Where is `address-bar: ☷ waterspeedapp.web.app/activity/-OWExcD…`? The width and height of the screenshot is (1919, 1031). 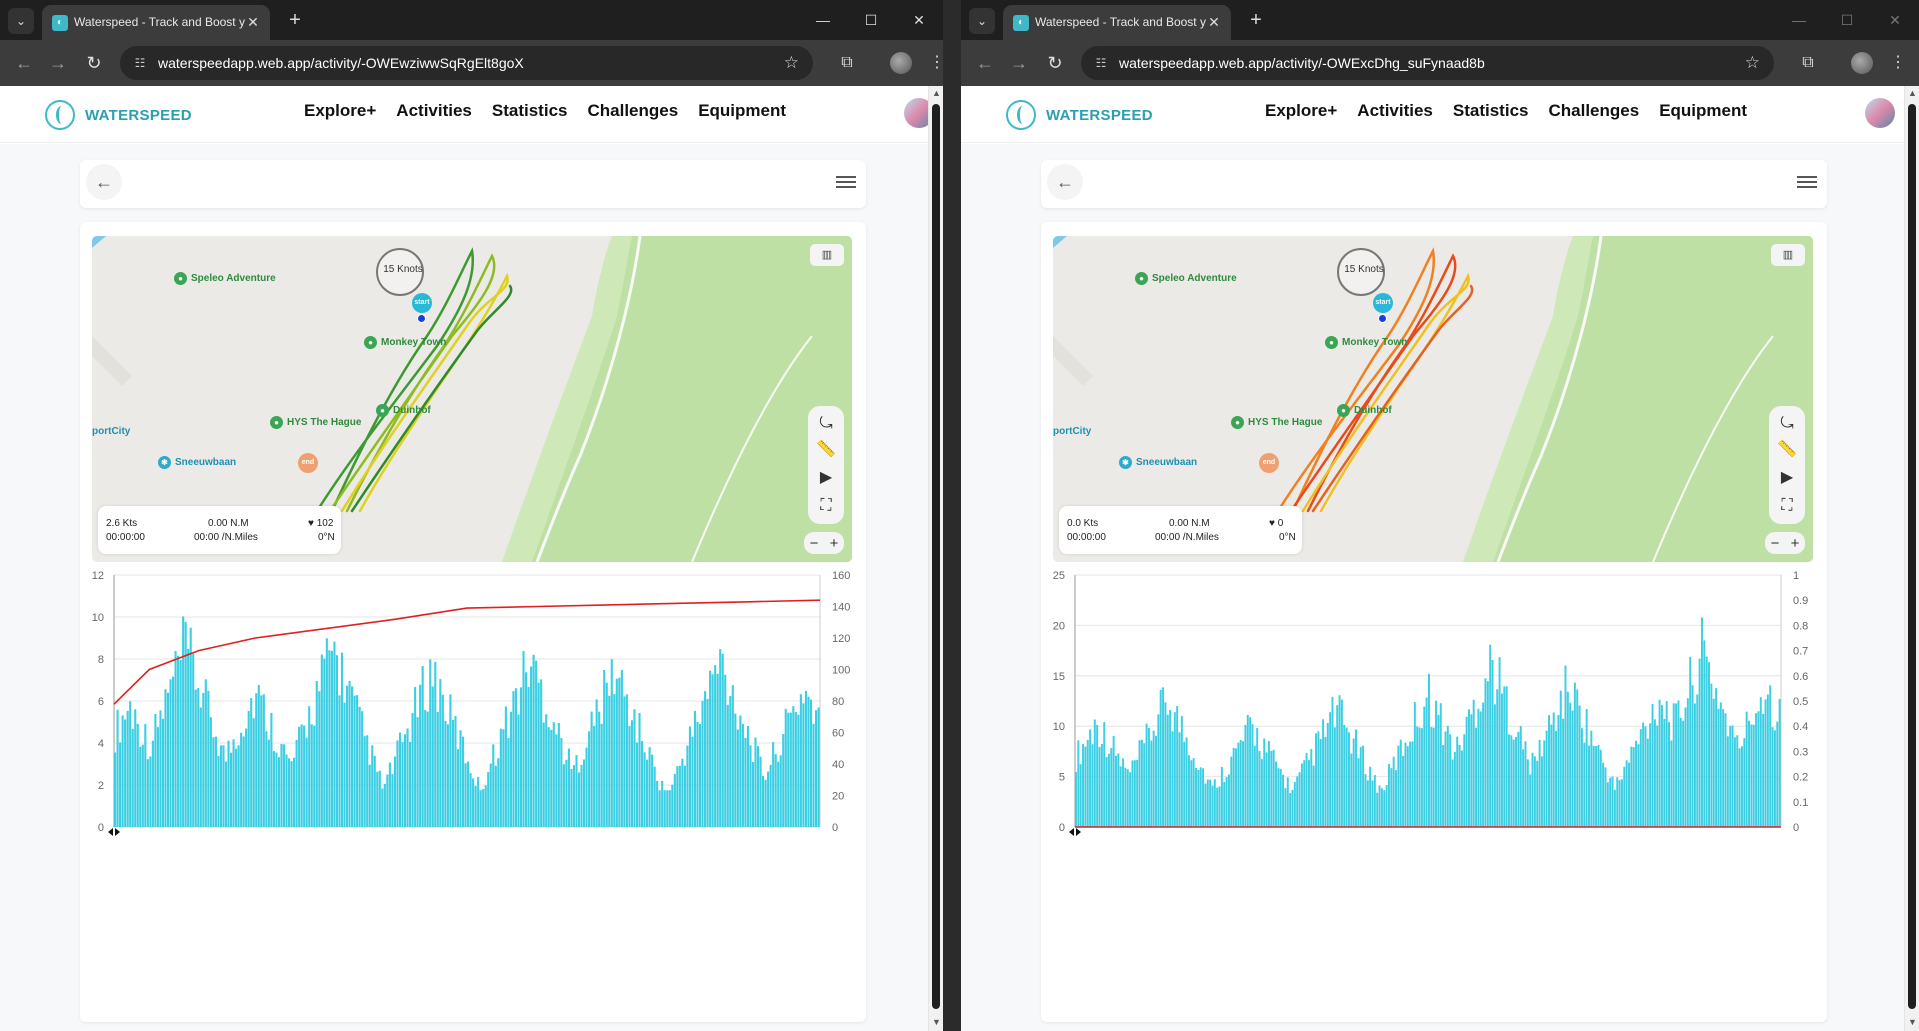
address-bar: ☷ waterspeedapp.web.app/activity/-OWExcD… is located at coordinates (1427, 63).